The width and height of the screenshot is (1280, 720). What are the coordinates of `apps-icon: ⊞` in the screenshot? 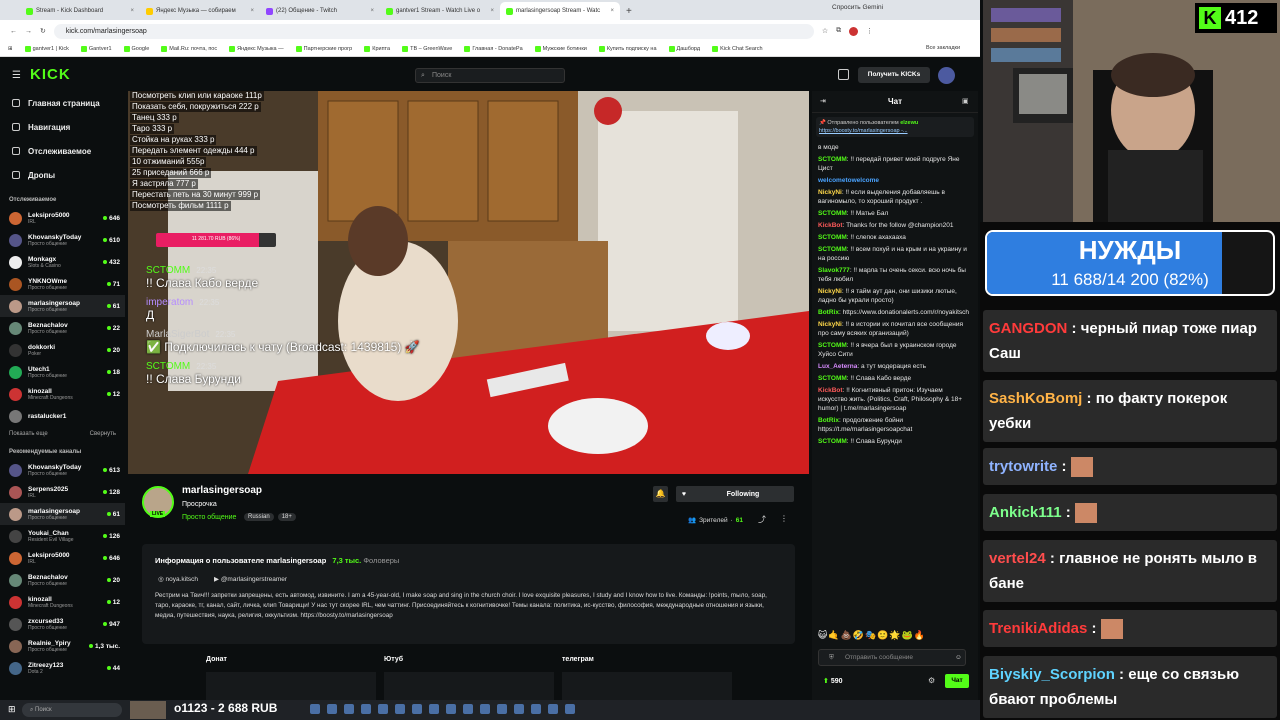 It's located at (10, 49).